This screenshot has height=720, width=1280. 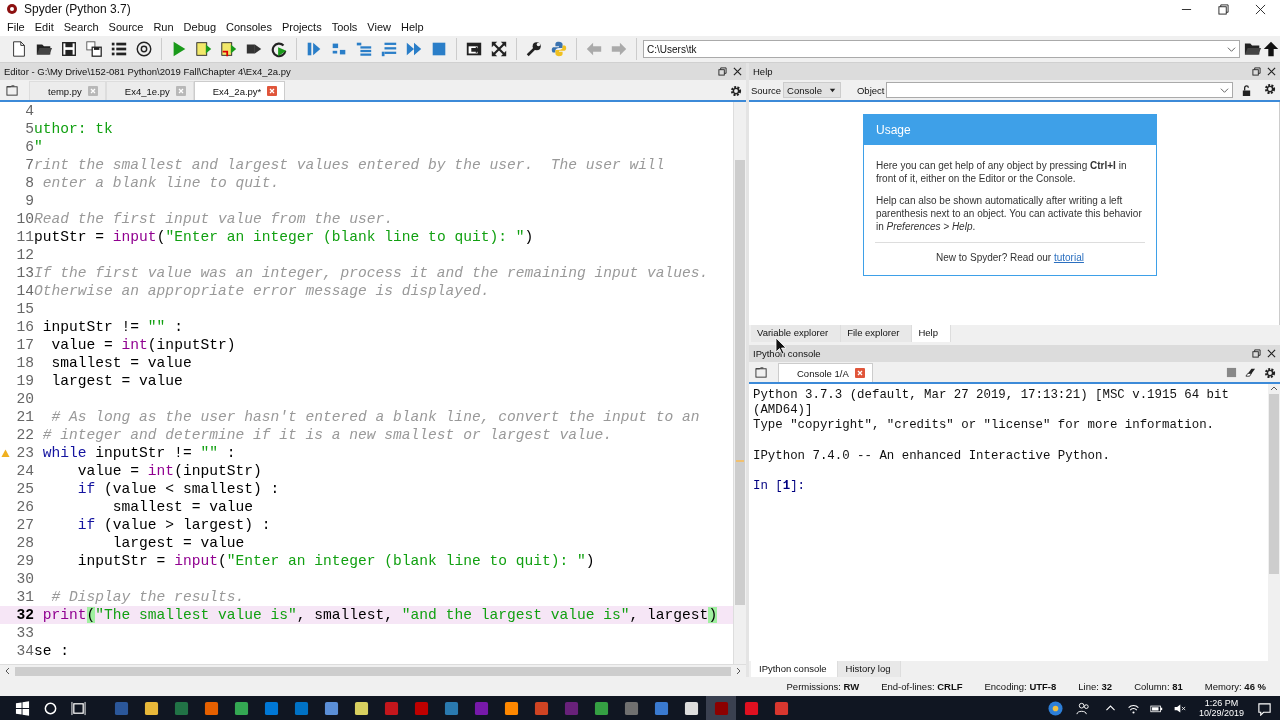 What do you see at coordinates (19, 49) in the screenshot?
I see `new-file-icon` at bounding box center [19, 49].